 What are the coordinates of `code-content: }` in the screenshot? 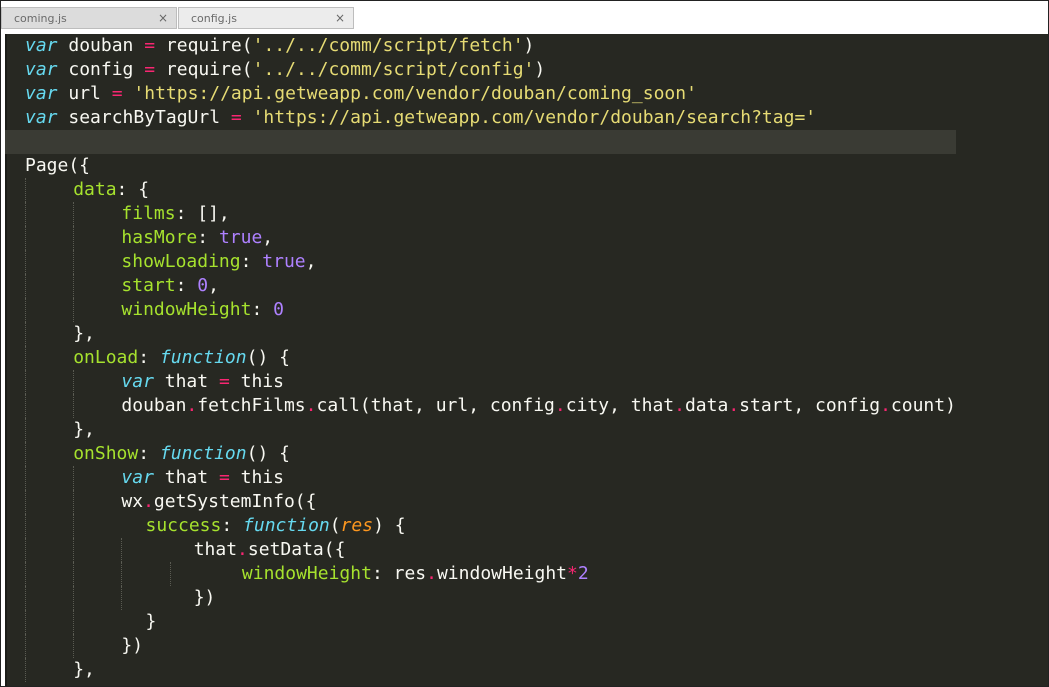 It's located at (91, 621).